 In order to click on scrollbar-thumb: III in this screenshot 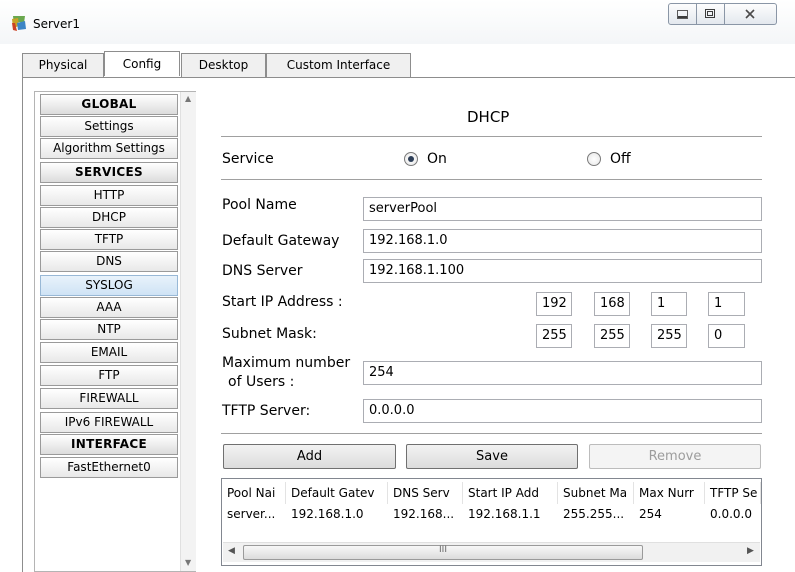, I will do `click(443, 552)`.